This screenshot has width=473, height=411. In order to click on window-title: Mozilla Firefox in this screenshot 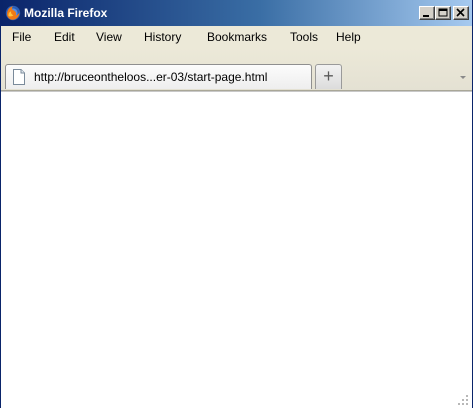, I will do `click(66, 13)`.